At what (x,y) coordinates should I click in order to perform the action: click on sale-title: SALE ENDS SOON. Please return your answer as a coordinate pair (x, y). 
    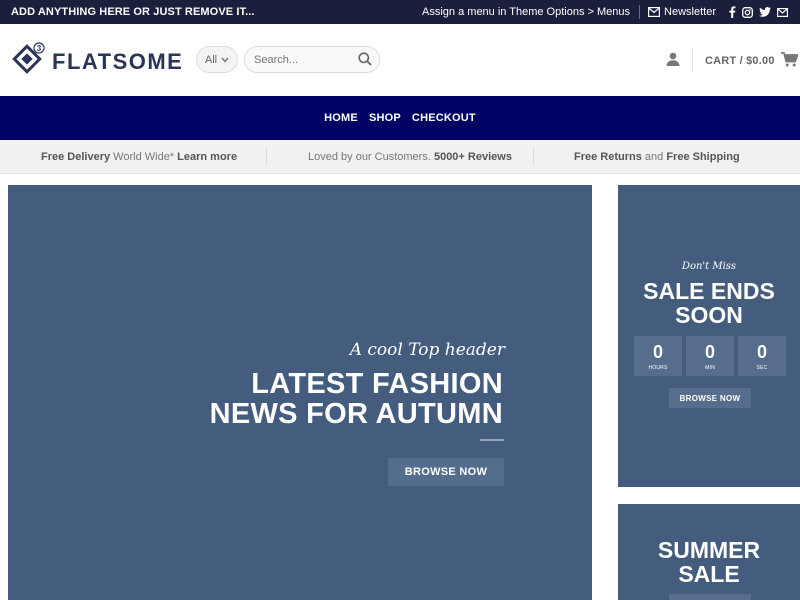
    Looking at the image, I should click on (709, 303).